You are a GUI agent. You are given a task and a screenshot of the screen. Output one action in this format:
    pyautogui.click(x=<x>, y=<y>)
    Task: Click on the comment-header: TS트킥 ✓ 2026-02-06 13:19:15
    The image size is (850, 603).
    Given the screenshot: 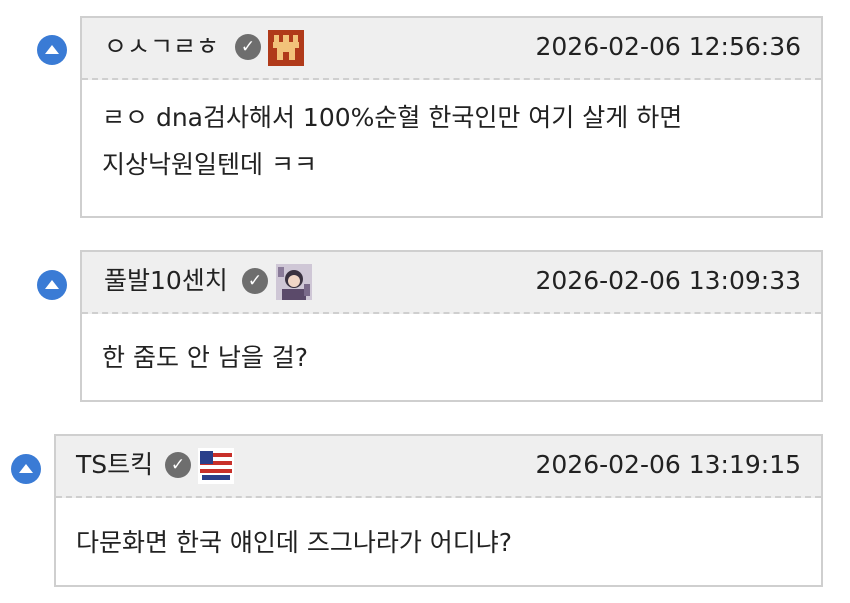 What is the action you would take?
    pyautogui.click(x=438, y=467)
    